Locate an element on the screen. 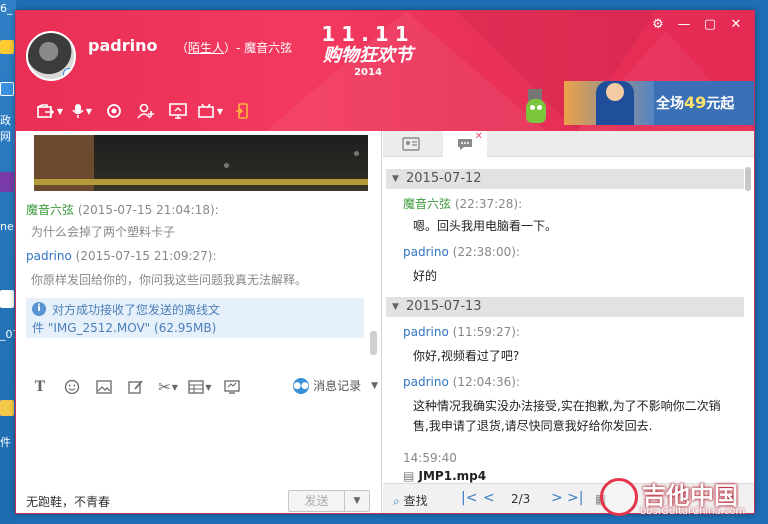 The height and width of the screenshot is (524, 768). message-time: (2015-07-15 21:04:18): is located at coordinates (148, 210).